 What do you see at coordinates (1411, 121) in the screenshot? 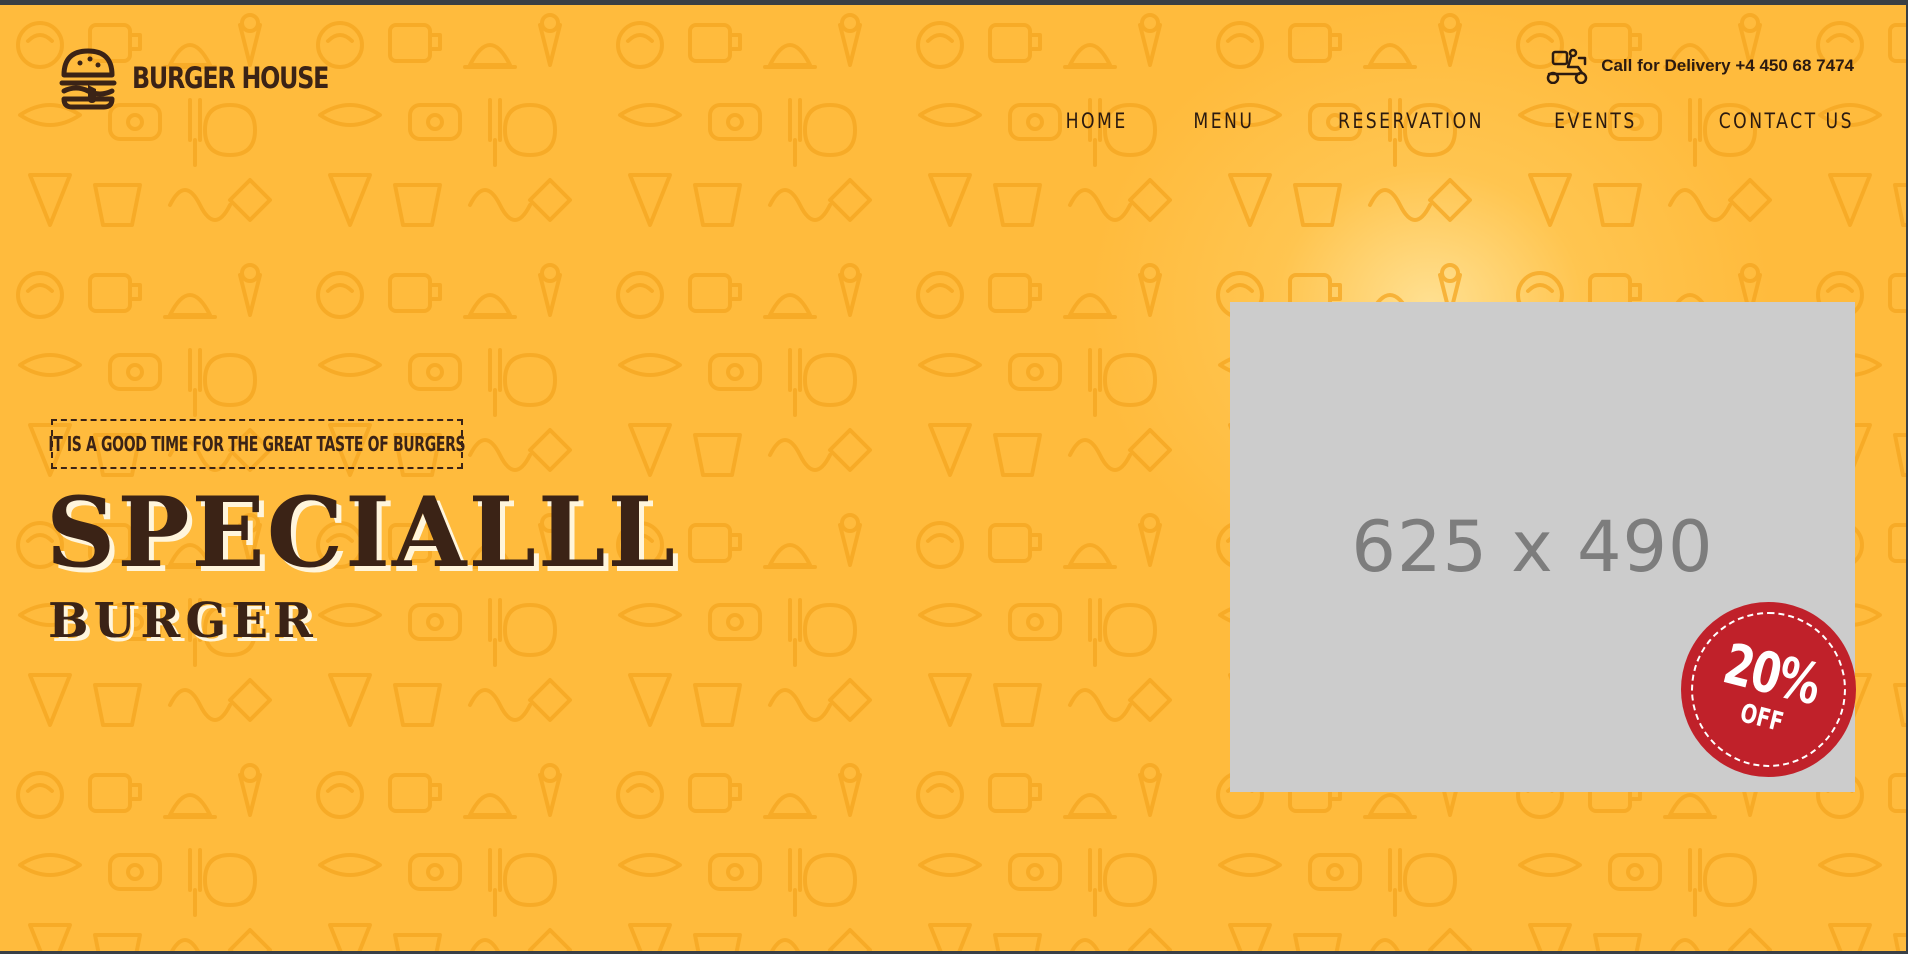
I see `nav-item-reservation: RESERVATION` at bounding box center [1411, 121].